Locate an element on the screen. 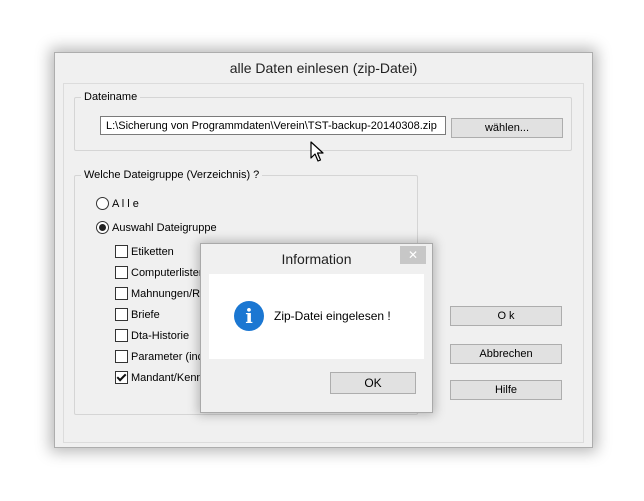  checkbox-mahnungen-box is located at coordinates (121, 293).